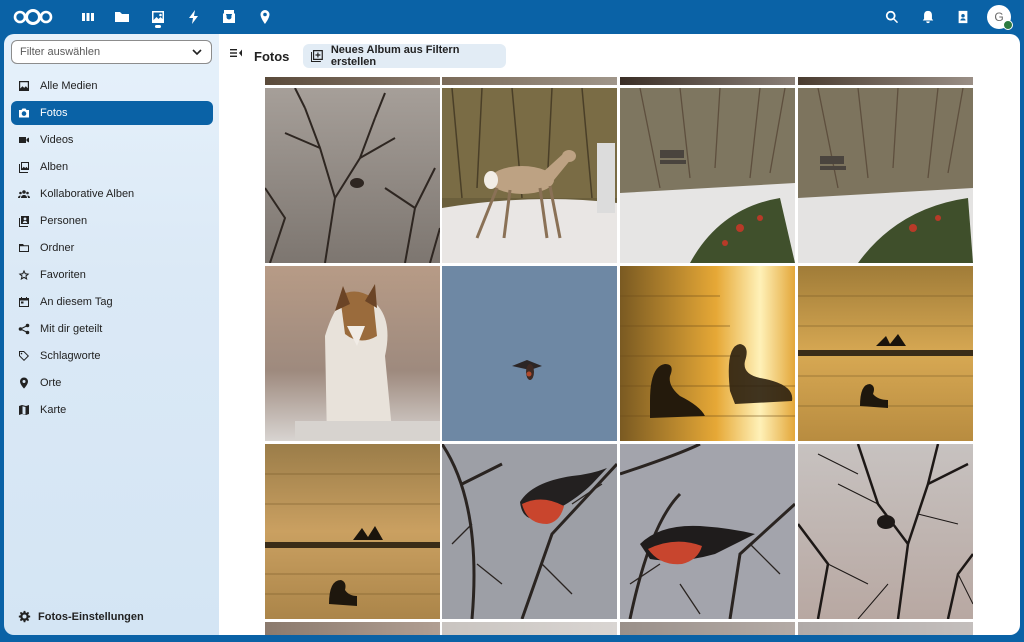 The width and height of the screenshot is (1024, 642). I want to click on star-icon, so click(24, 275).